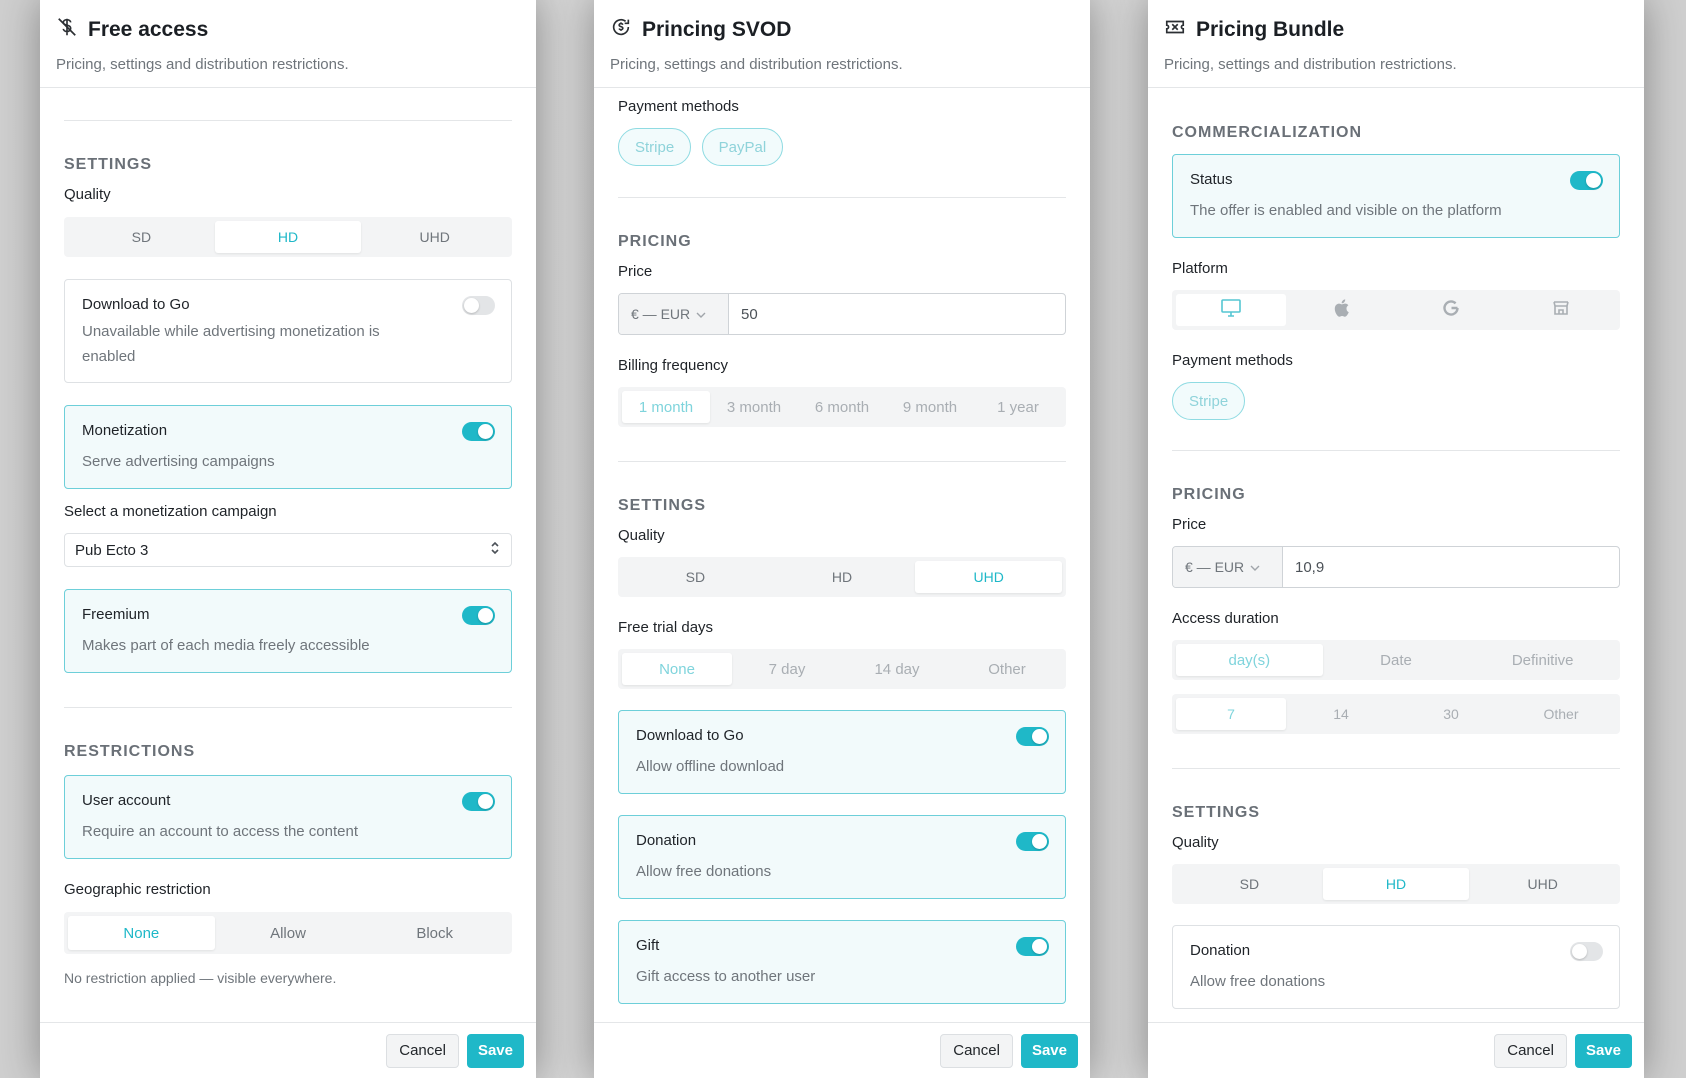 Image resolution: width=1686 pixels, height=1078 pixels. I want to click on user-account-toggle, so click(478, 801).